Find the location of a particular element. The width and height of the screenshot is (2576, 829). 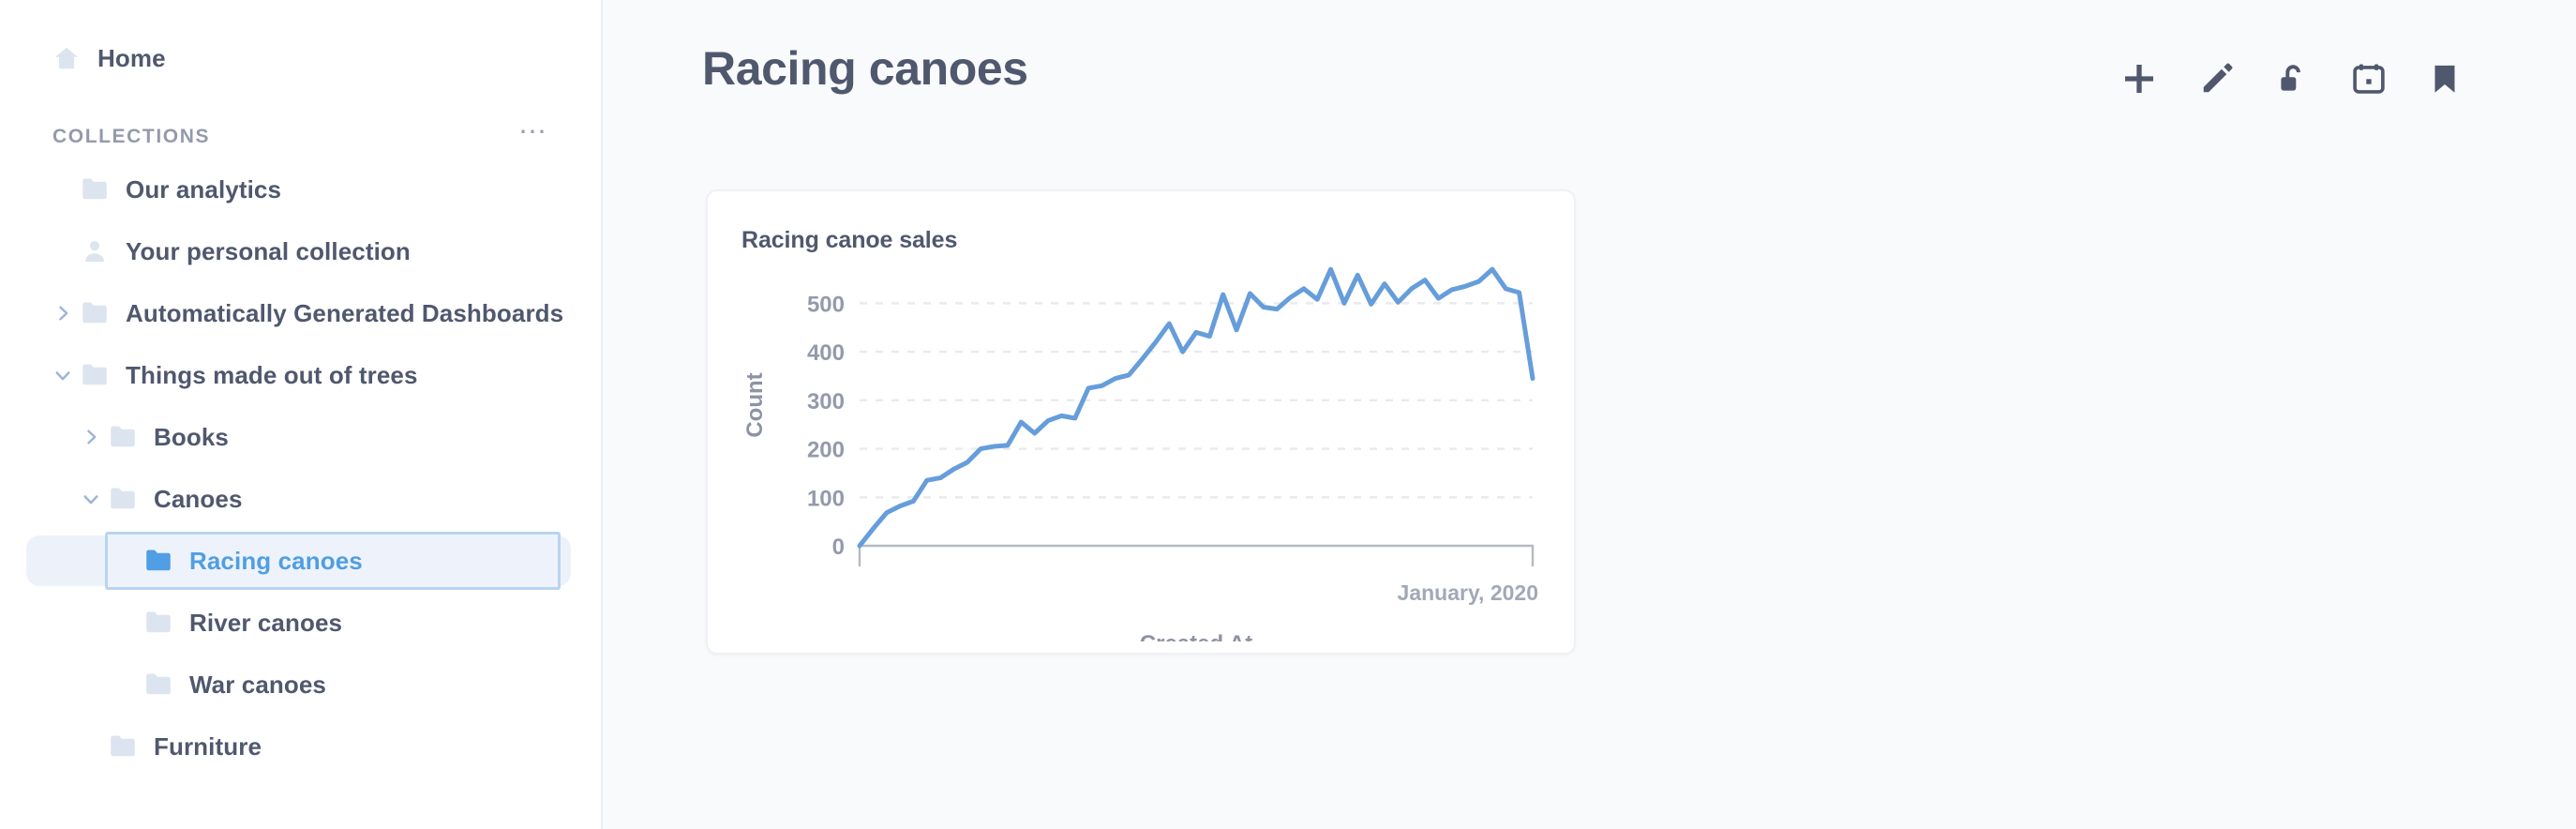

sidebar-item-your-personal-collection: Your personal collection is located at coordinates (300, 251).